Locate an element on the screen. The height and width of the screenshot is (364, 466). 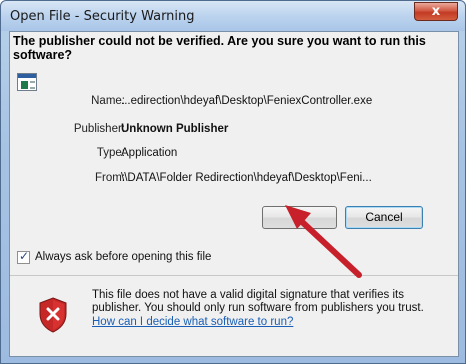
application-icon is located at coordinates (27, 82).